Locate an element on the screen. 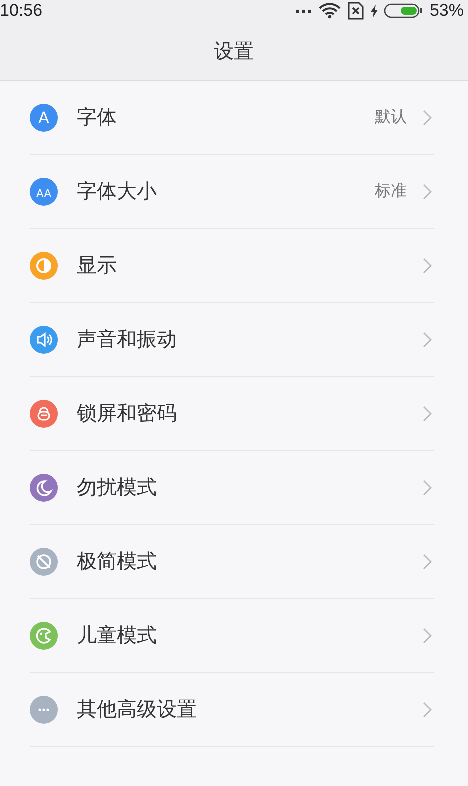 The width and height of the screenshot is (468, 786). settings-item: AA 字体大小 标准 is located at coordinates (232, 192).